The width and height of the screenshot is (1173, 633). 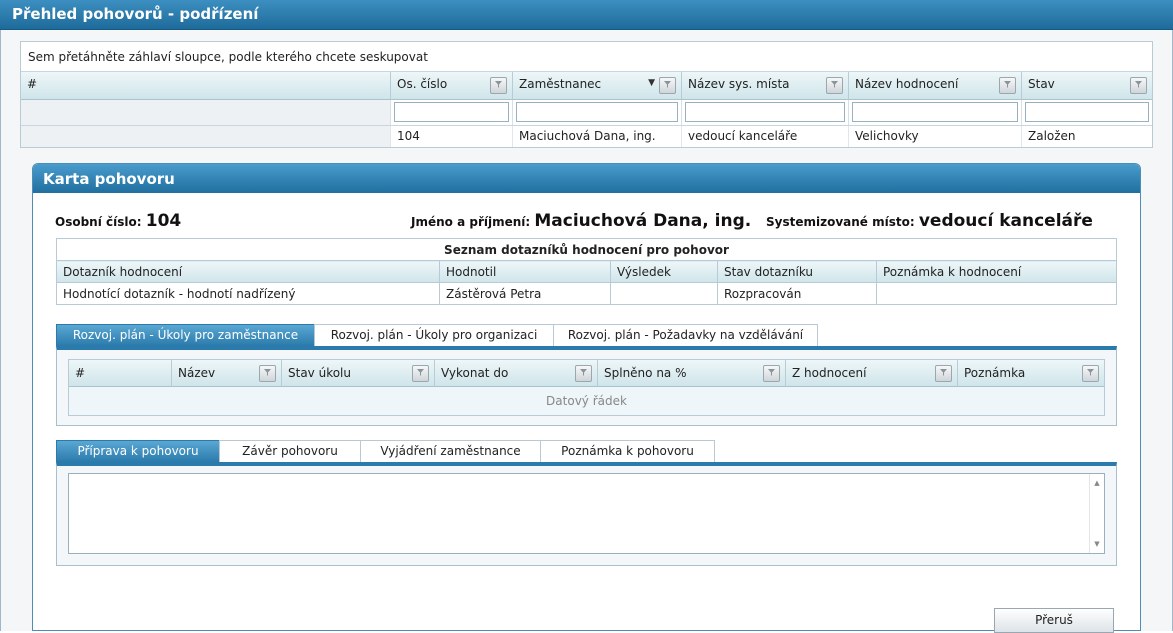 What do you see at coordinates (664, 293) in the screenshot?
I see `cell-vysledek` at bounding box center [664, 293].